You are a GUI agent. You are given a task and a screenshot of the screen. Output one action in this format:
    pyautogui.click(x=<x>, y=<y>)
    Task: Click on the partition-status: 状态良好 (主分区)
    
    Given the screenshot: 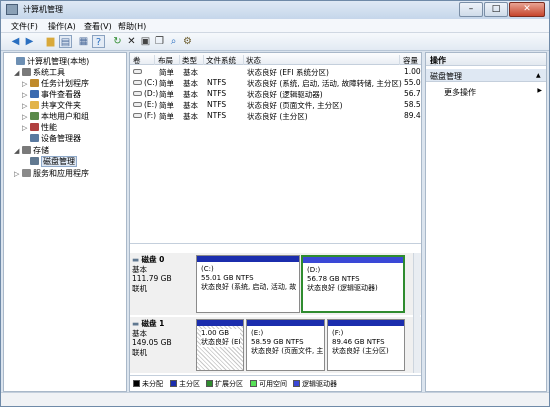 What is the action you would take?
    pyautogui.click(x=360, y=351)
    